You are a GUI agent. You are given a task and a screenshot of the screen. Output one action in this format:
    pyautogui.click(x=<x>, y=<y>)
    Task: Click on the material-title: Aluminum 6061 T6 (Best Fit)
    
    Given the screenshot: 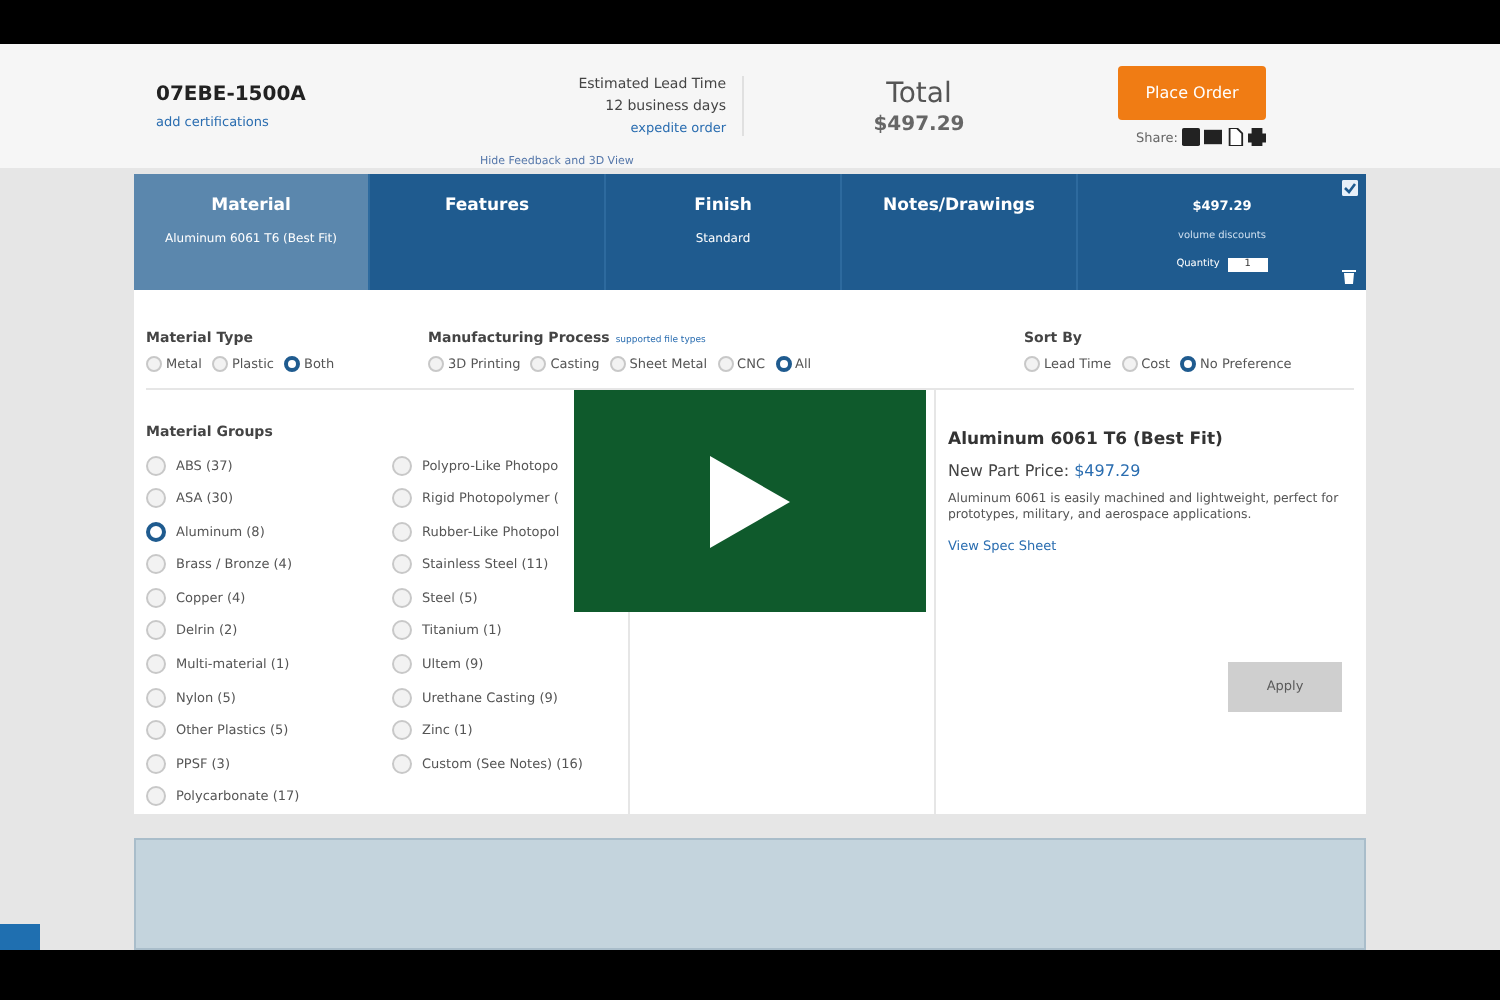 What is the action you would take?
    pyautogui.click(x=1086, y=439)
    